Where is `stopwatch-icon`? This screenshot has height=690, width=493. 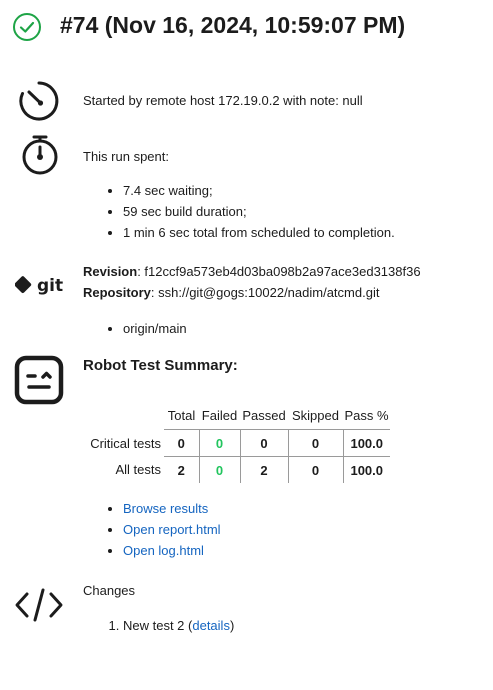
stopwatch-icon is located at coordinates (39, 156).